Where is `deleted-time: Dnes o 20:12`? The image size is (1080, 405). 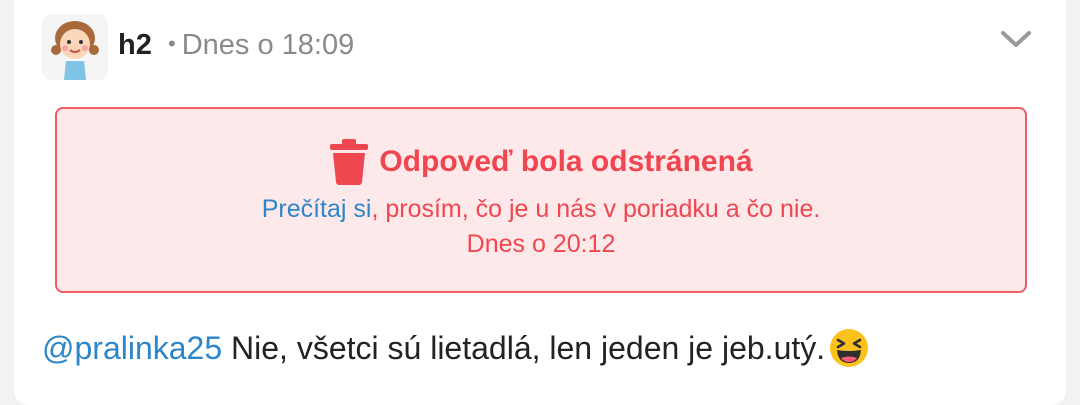 deleted-time: Dnes o 20:12 is located at coordinates (541, 244).